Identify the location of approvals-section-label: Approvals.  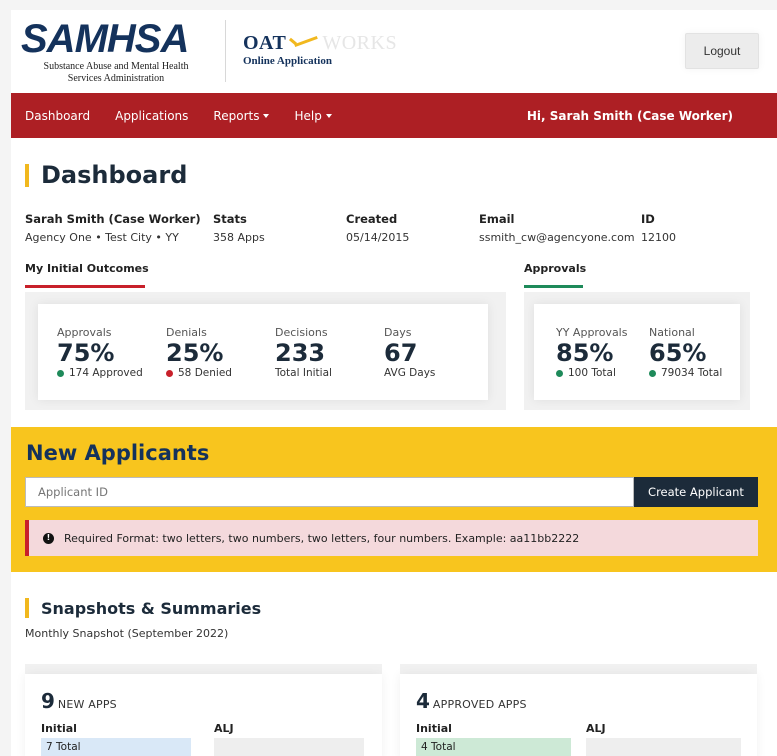
(555, 268).